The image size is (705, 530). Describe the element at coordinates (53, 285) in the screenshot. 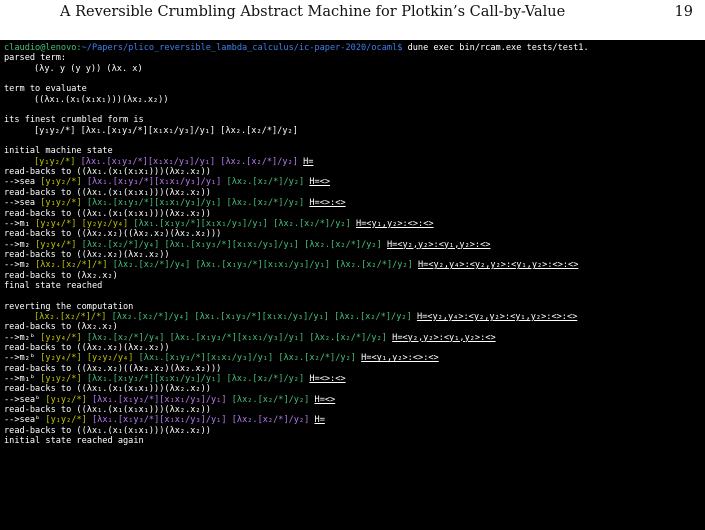

I see `final-message: final state reached` at that location.